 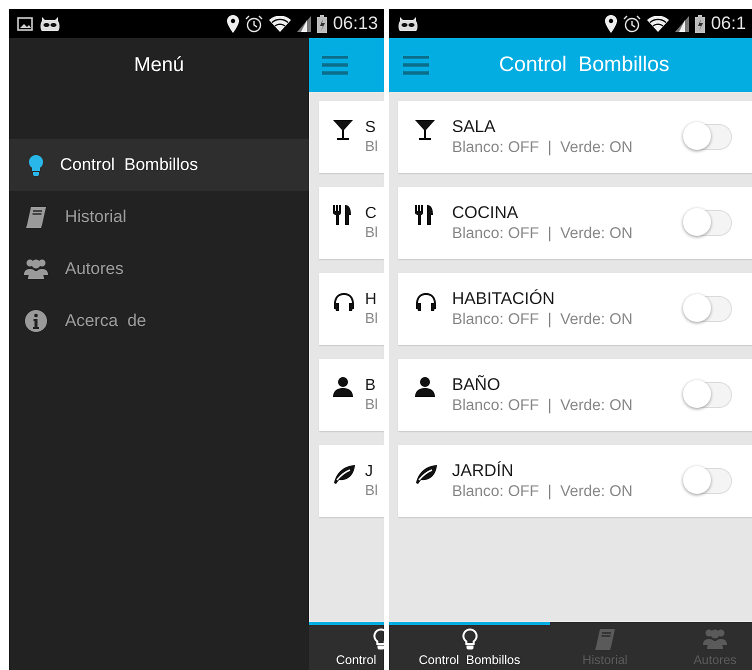 I want to click on nav-tab: Control Bombillos, so click(x=469, y=646).